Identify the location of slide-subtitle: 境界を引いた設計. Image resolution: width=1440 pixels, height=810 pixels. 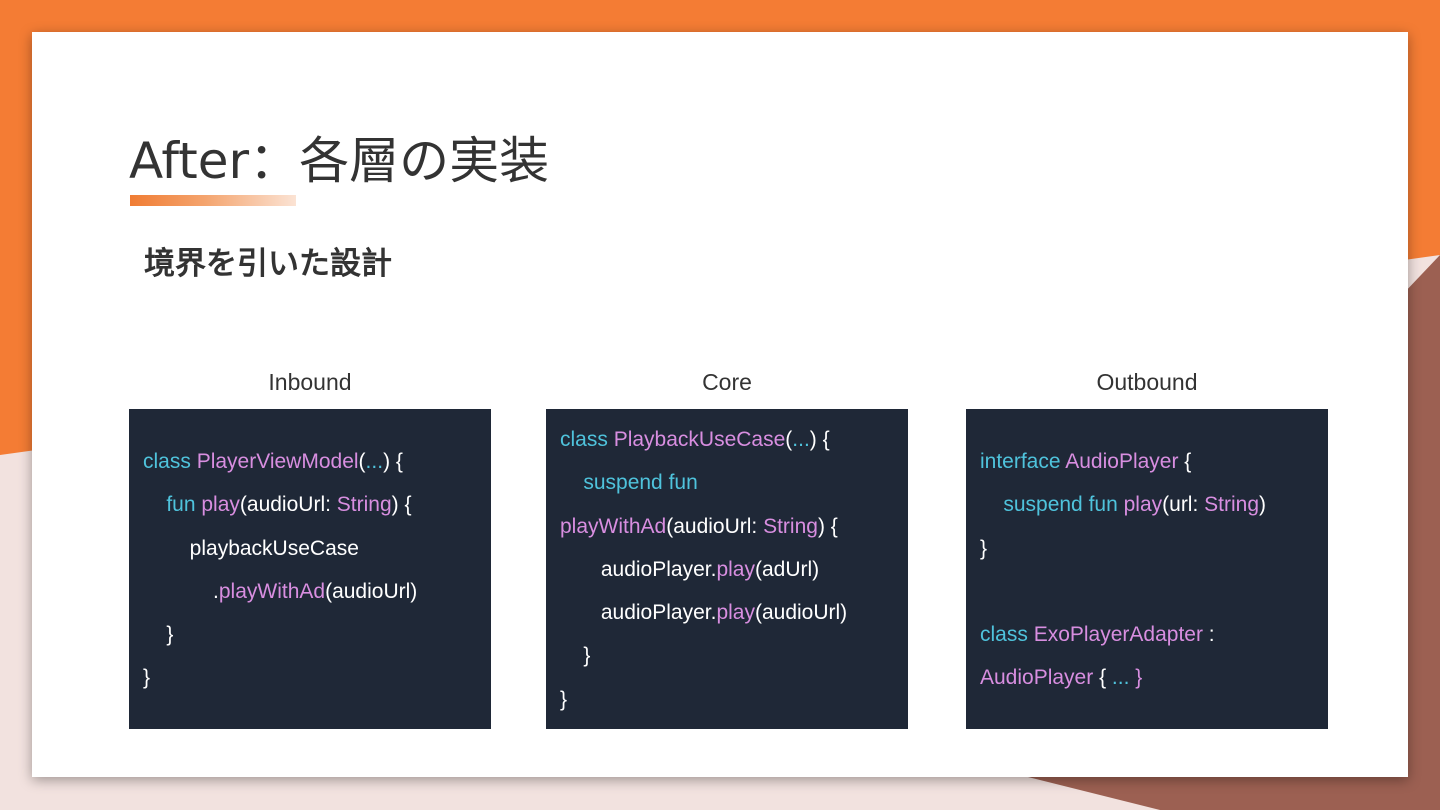
(268, 264).